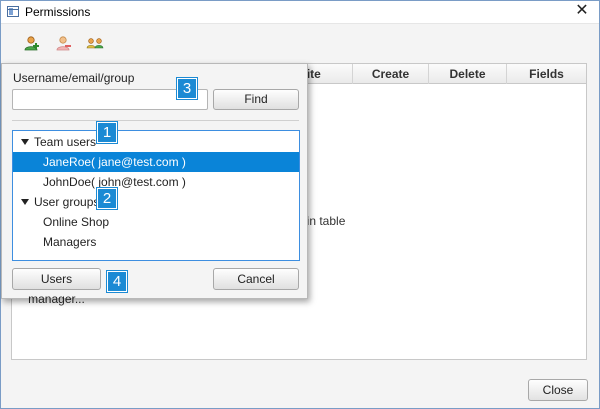  I want to click on window-close-icon: ✕, so click(582, 11).